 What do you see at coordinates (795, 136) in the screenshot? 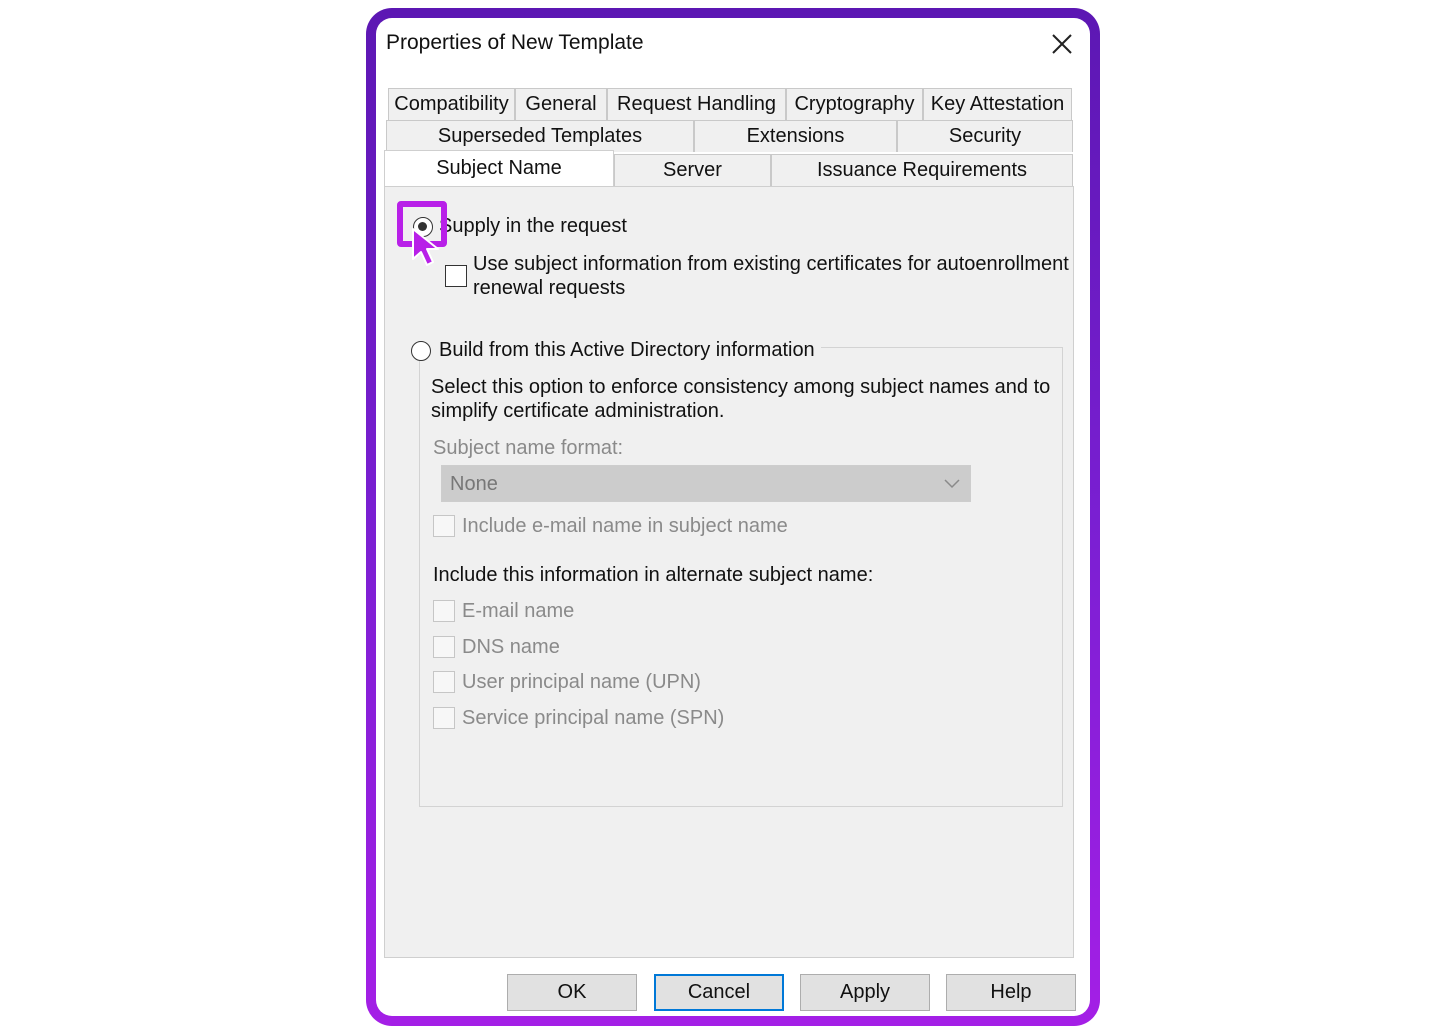
I see `tab-extensions: Extensions` at bounding box center [795, 136].